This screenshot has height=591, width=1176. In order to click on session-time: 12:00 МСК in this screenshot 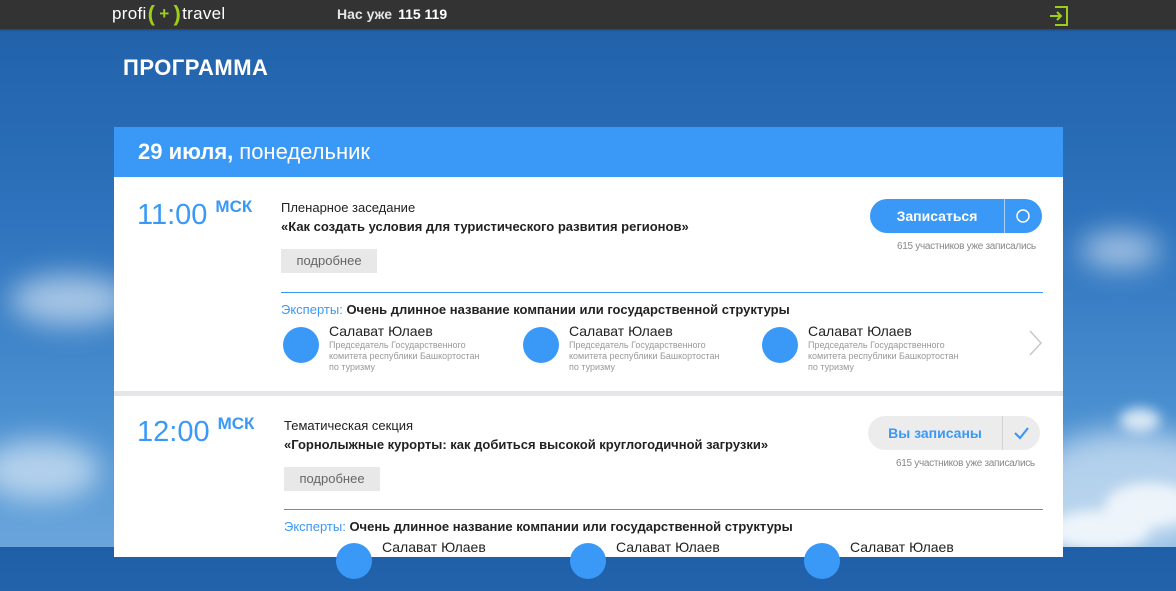, I will do `click(196, 431)`.